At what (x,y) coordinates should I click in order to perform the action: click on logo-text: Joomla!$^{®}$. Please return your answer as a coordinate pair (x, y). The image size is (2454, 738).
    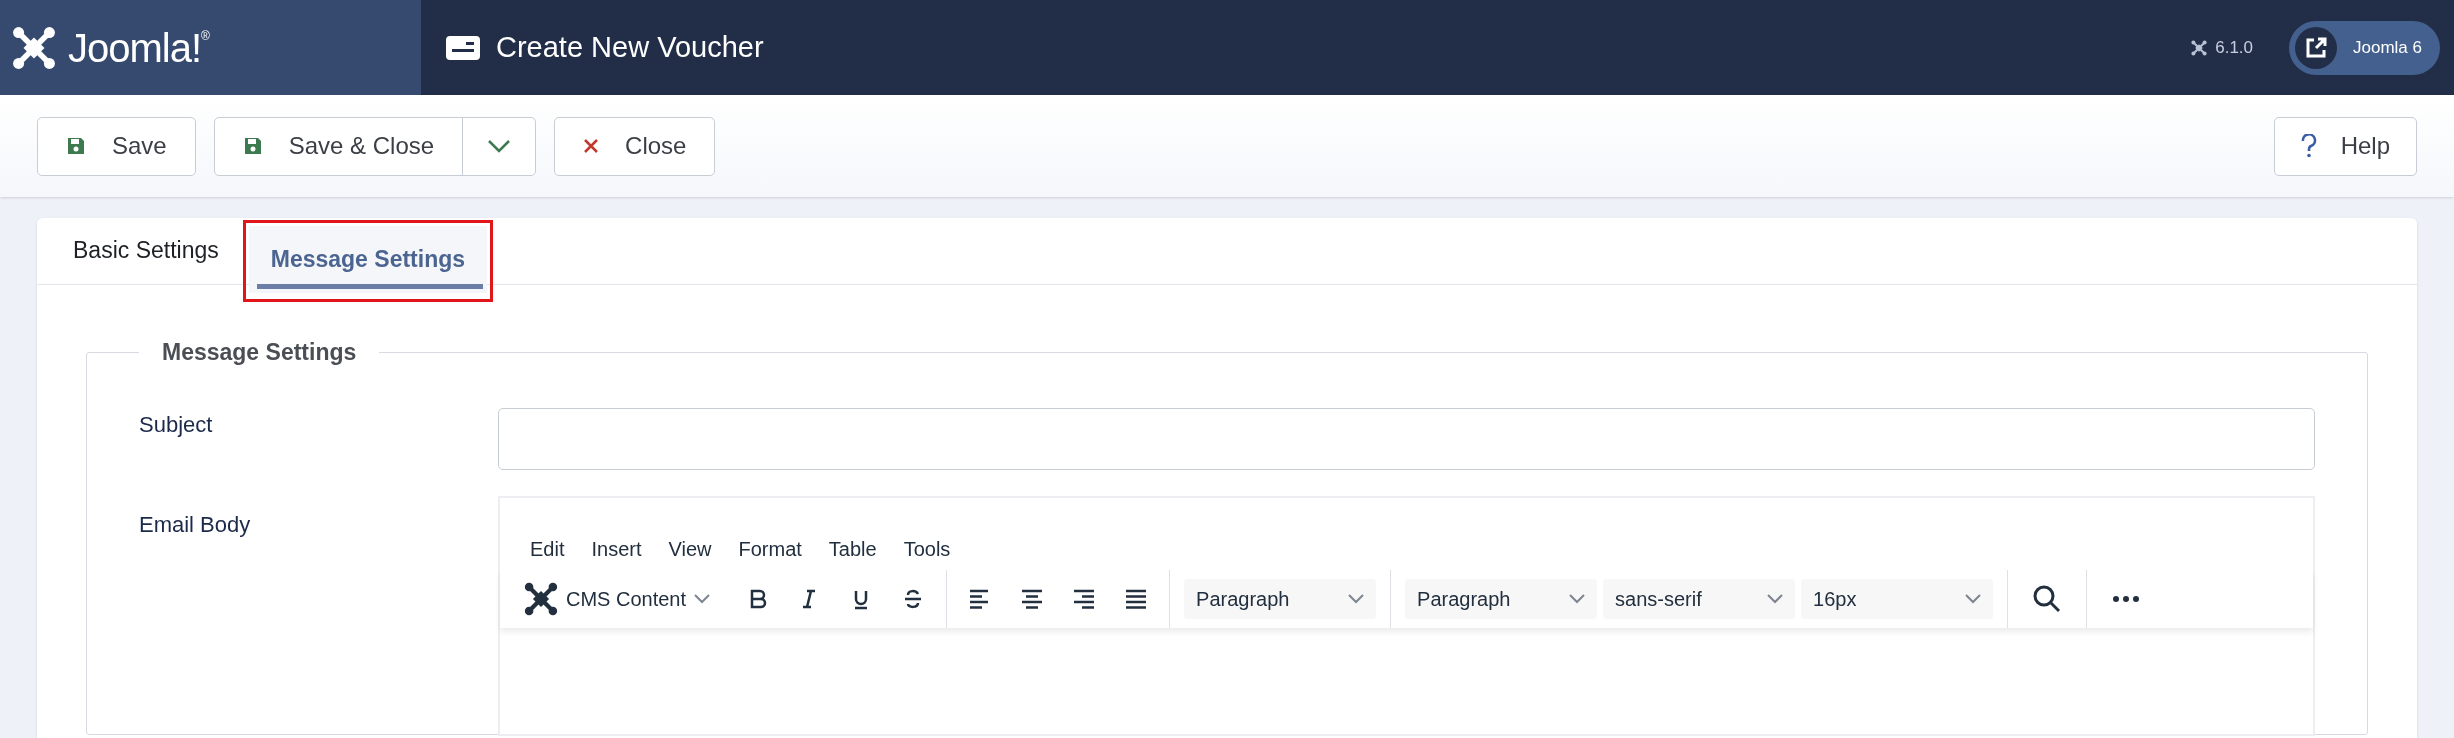
    Looking at the image, I should click on (138, 47).